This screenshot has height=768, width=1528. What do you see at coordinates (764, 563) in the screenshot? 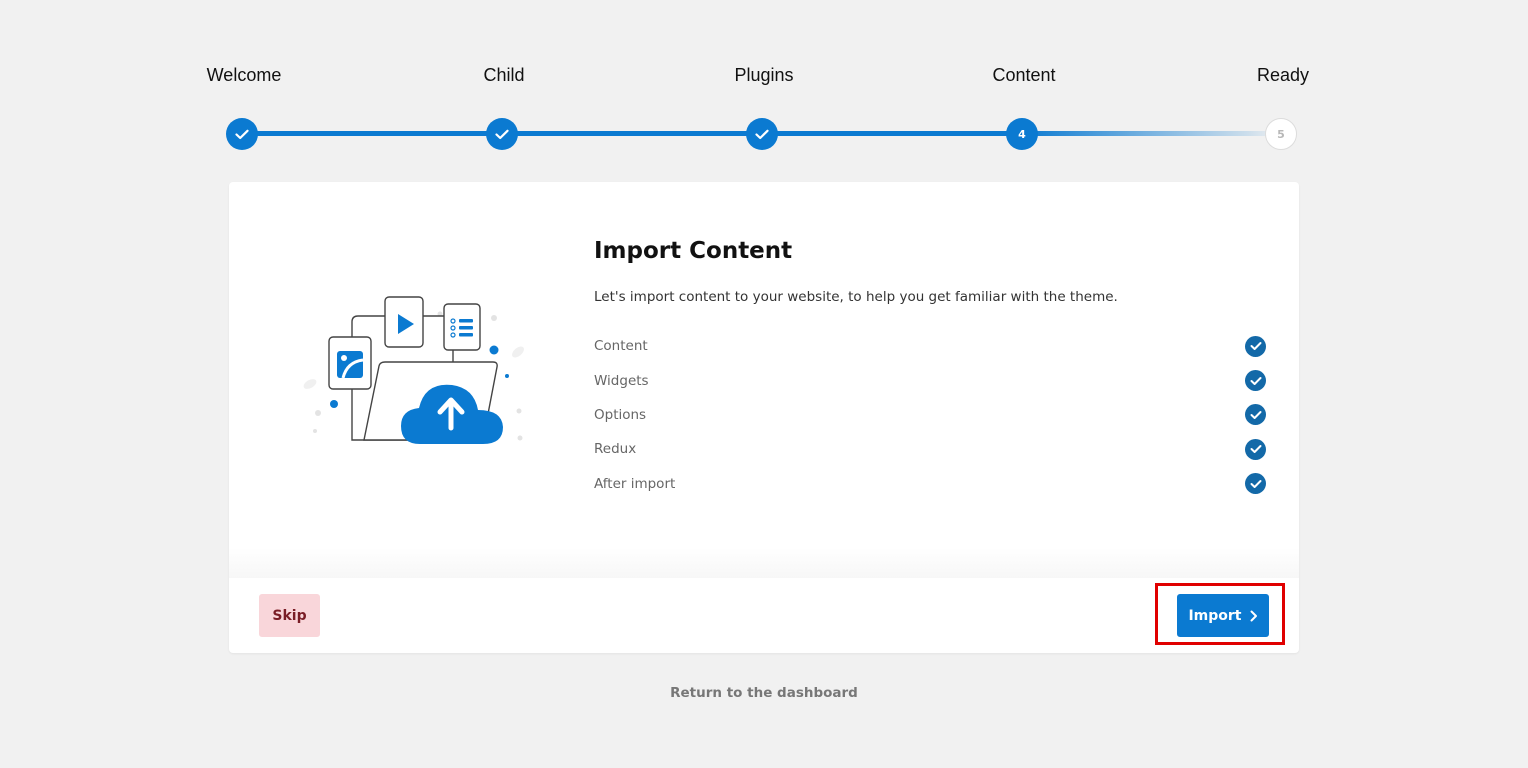
I see `card-body-fade` at bounding box center [764, 563].